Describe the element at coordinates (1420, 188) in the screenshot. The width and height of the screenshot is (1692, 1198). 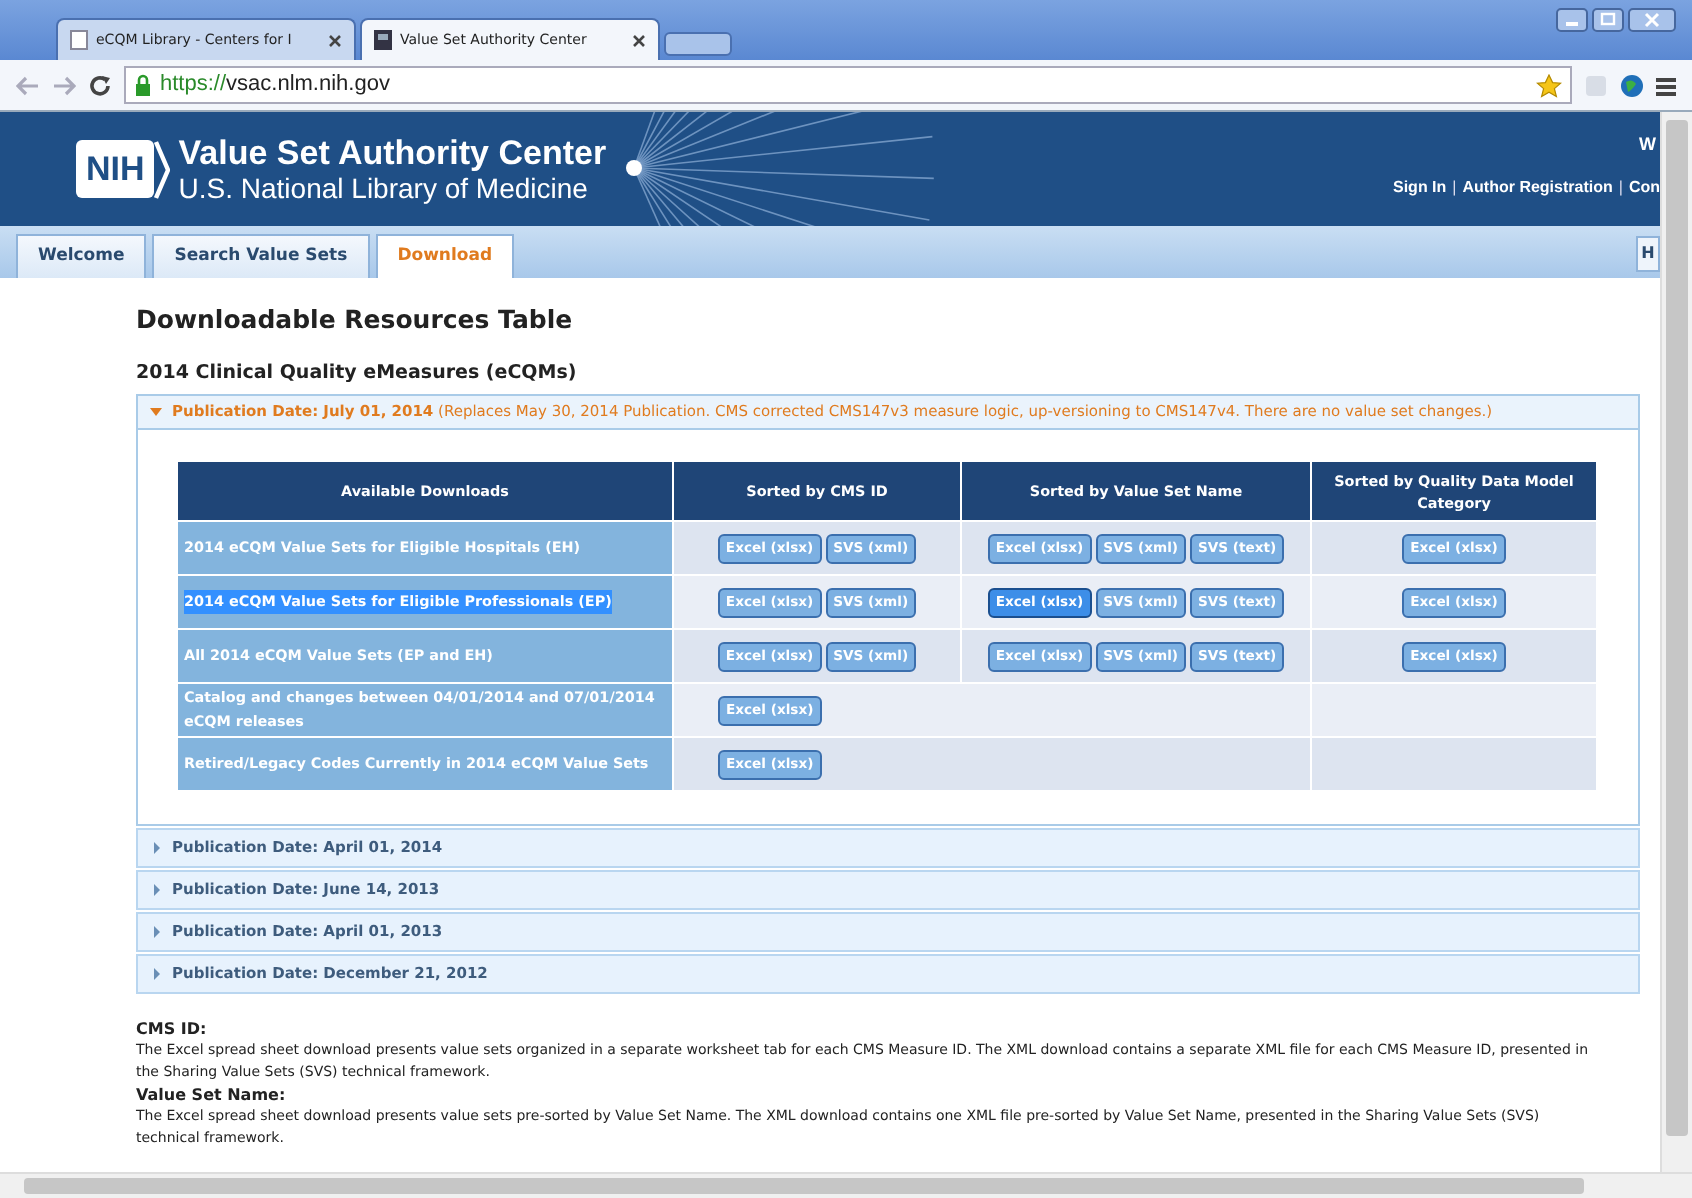
I see `header-link: Sign In` at that location.